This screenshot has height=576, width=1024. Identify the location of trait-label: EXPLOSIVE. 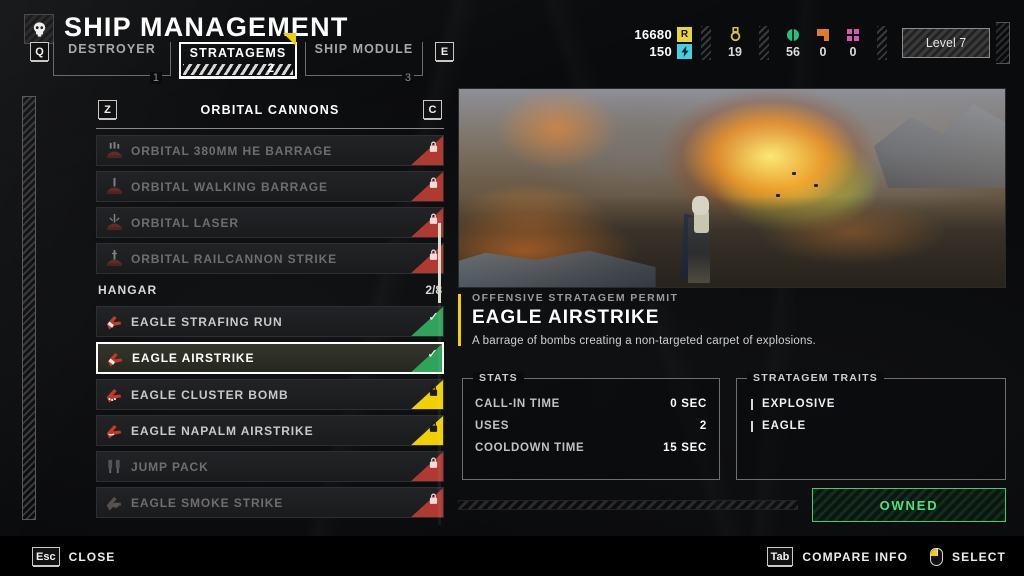
(799, 404).